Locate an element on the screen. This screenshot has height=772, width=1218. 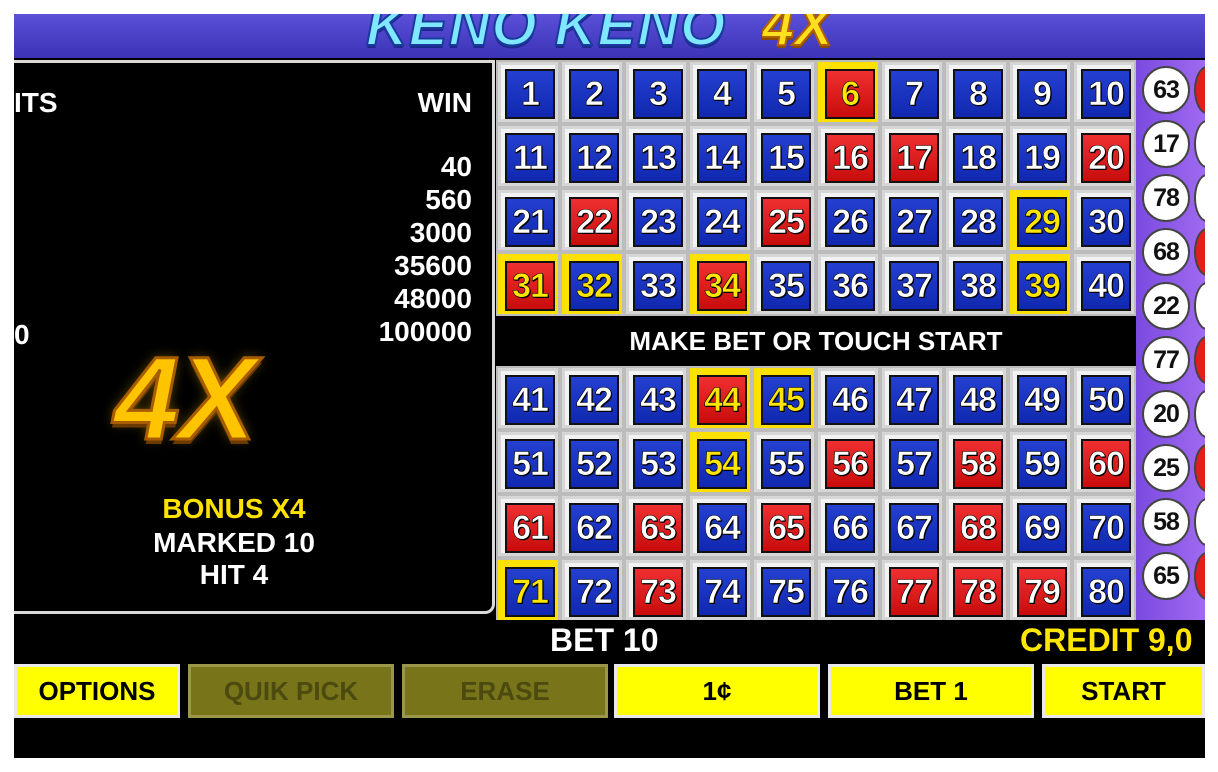
keno-number-27: 27 is located at coordinates (912, 220).